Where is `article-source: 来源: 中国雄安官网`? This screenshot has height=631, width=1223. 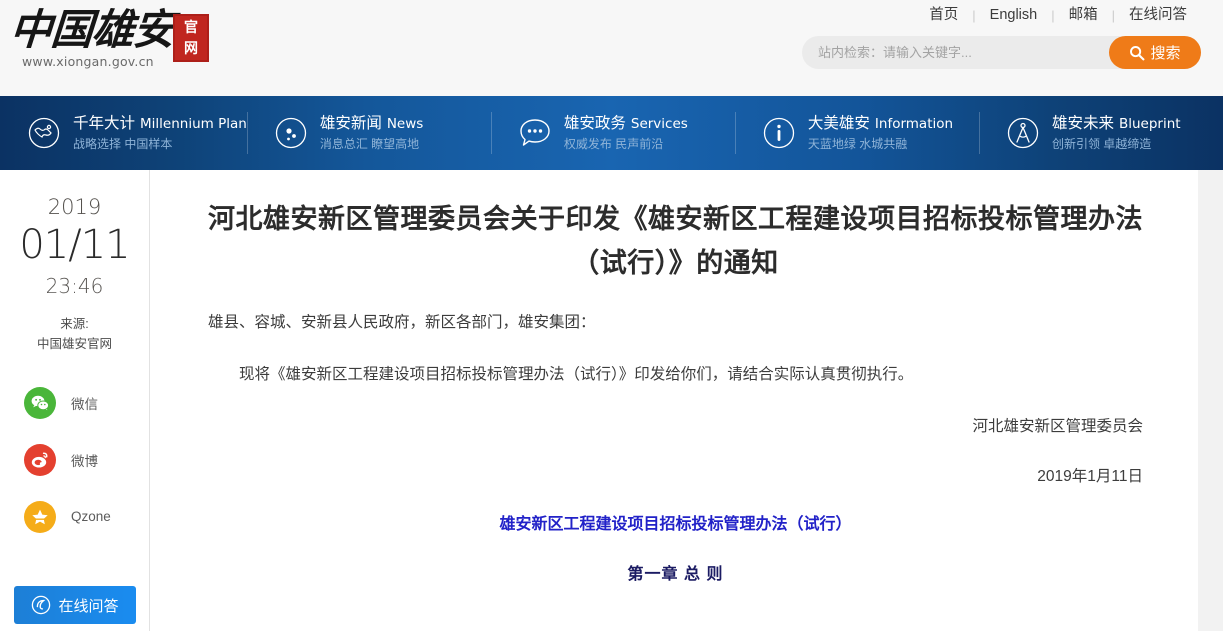
article-source: 来源: 中国雄安官网 is located at coordinates (74, 334).